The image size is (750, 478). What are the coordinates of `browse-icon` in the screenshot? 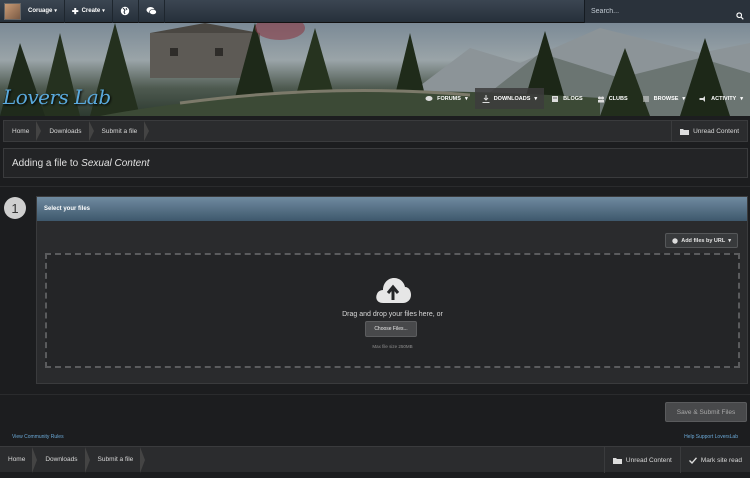 It's located at (645, 98).